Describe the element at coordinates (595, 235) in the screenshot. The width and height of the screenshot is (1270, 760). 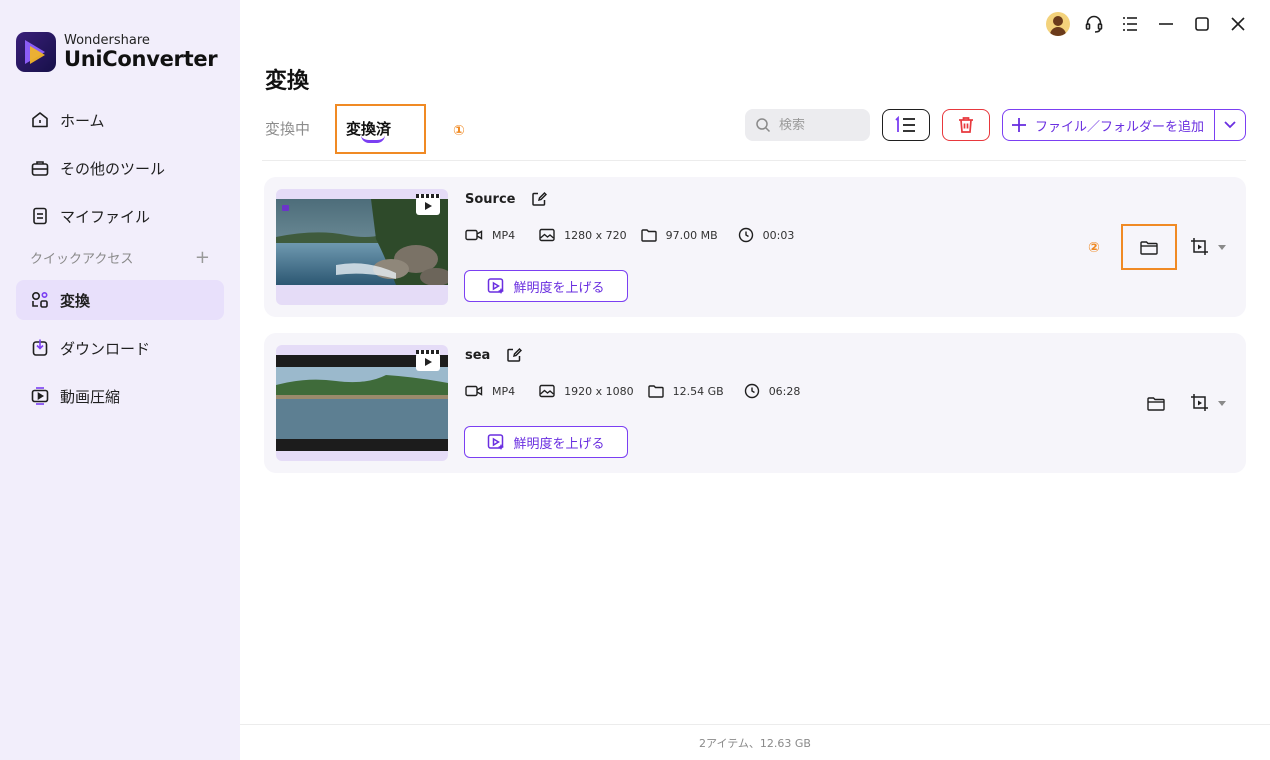
I see `resolution-value: 1280 x 720` at that location.